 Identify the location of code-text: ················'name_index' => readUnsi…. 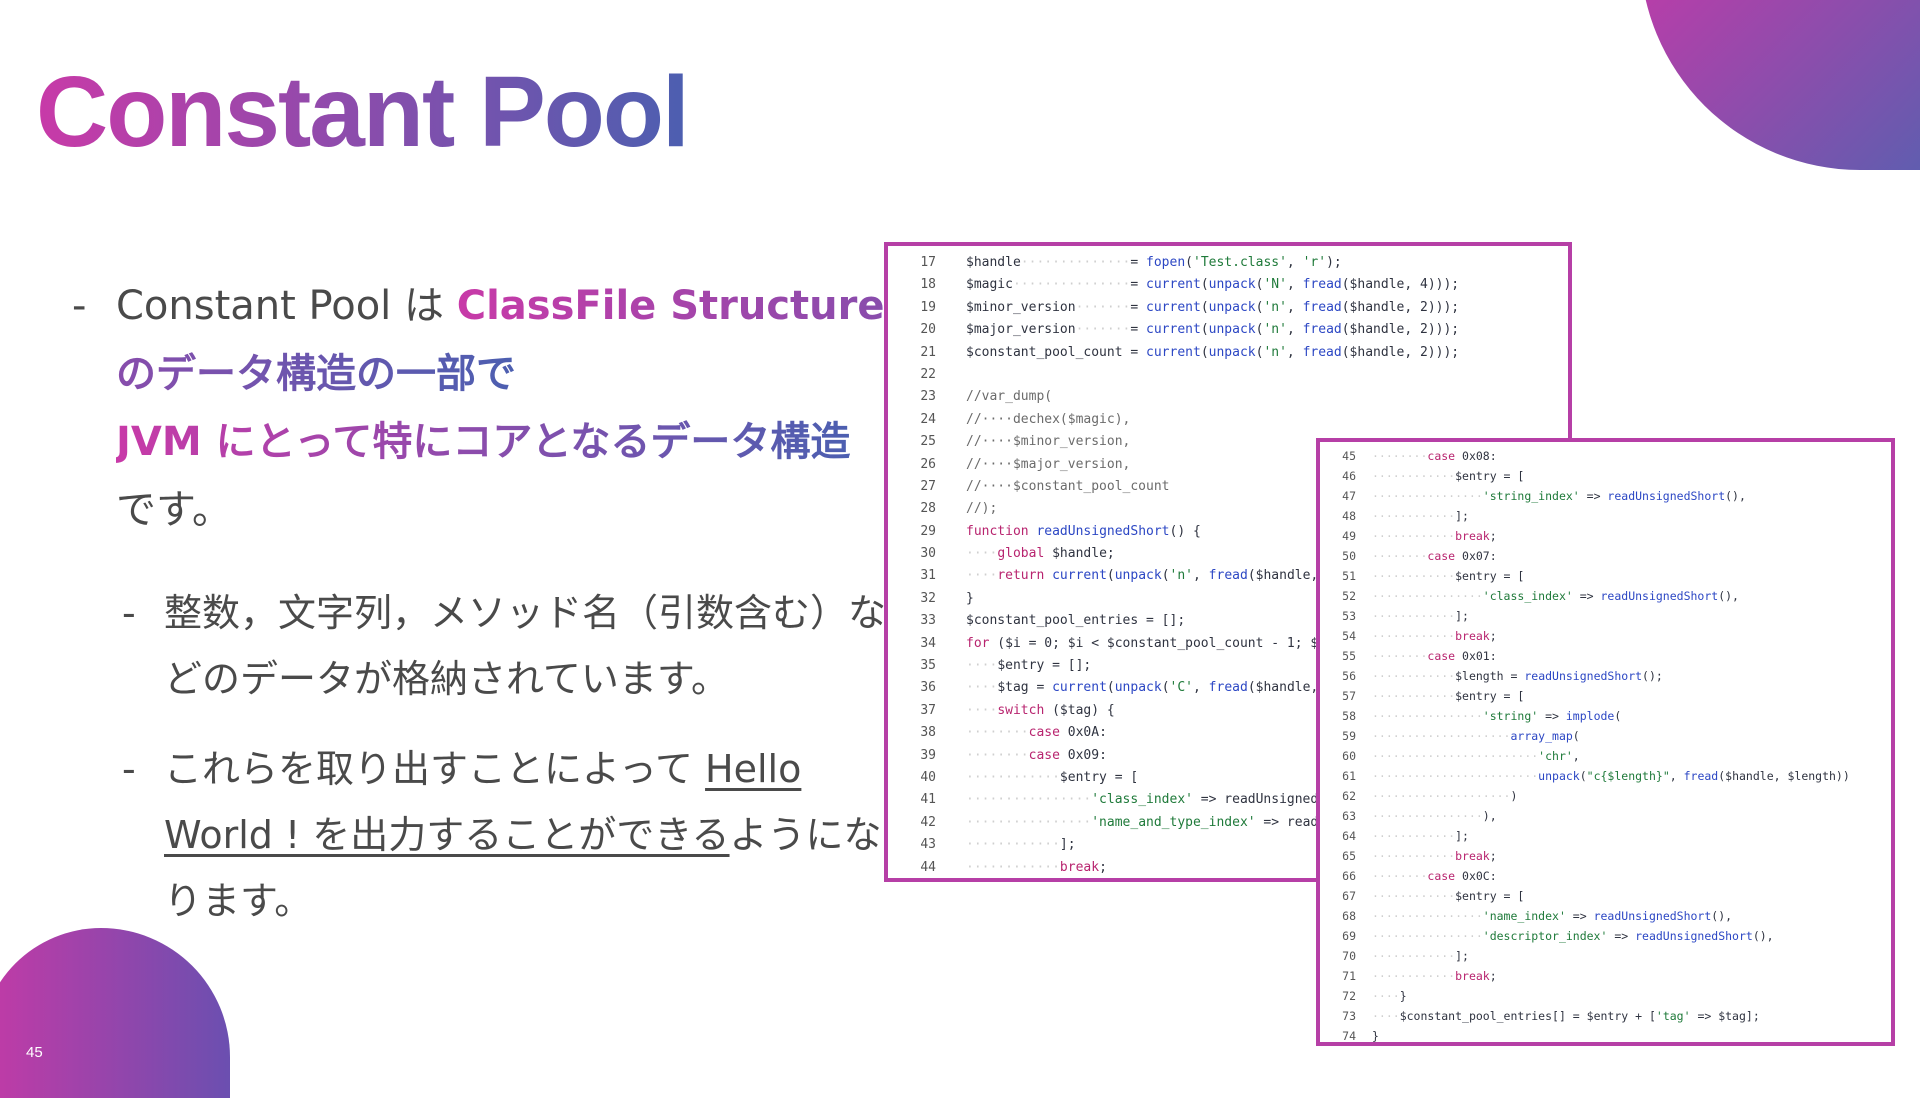
(1552, 916).